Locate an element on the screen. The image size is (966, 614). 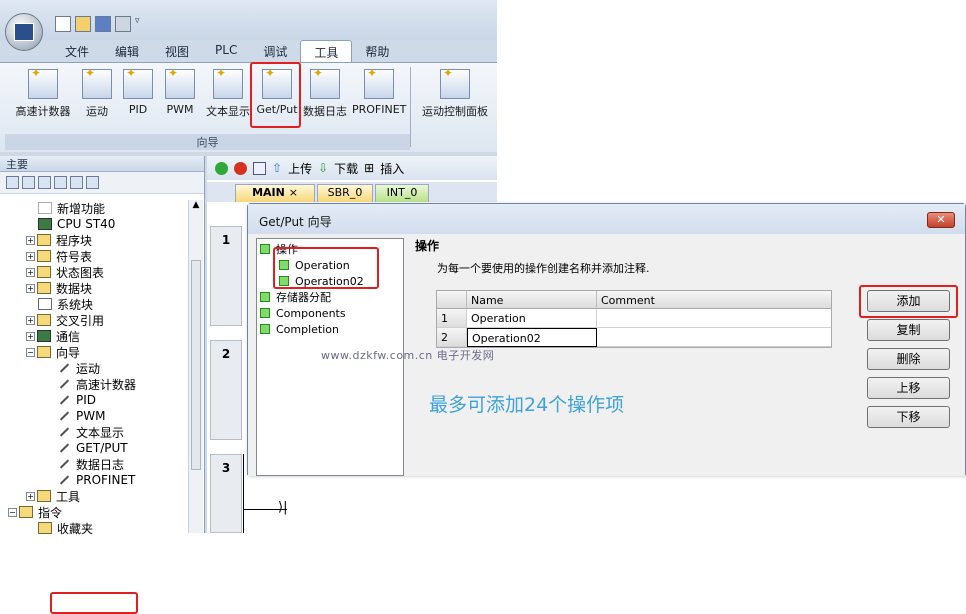
tab-edit: 编辑 is located at coordinates (127, 51).